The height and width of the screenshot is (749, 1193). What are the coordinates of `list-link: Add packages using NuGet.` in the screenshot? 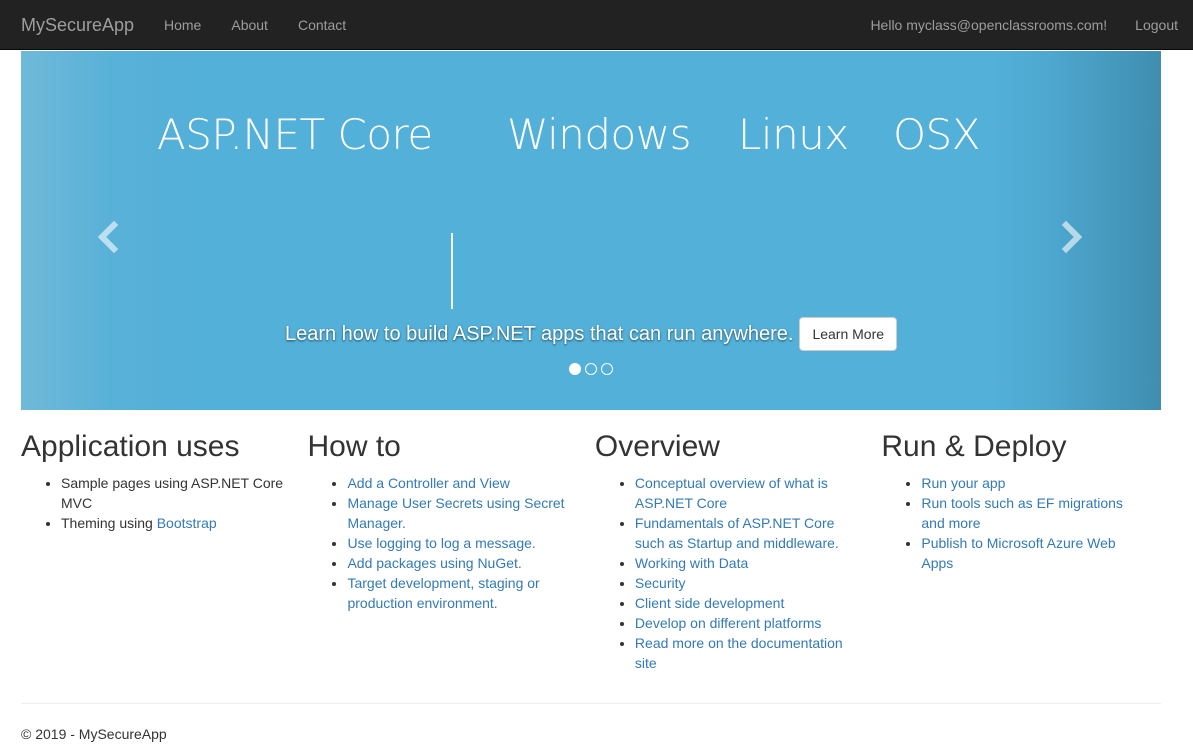 It's located at (434, 563).